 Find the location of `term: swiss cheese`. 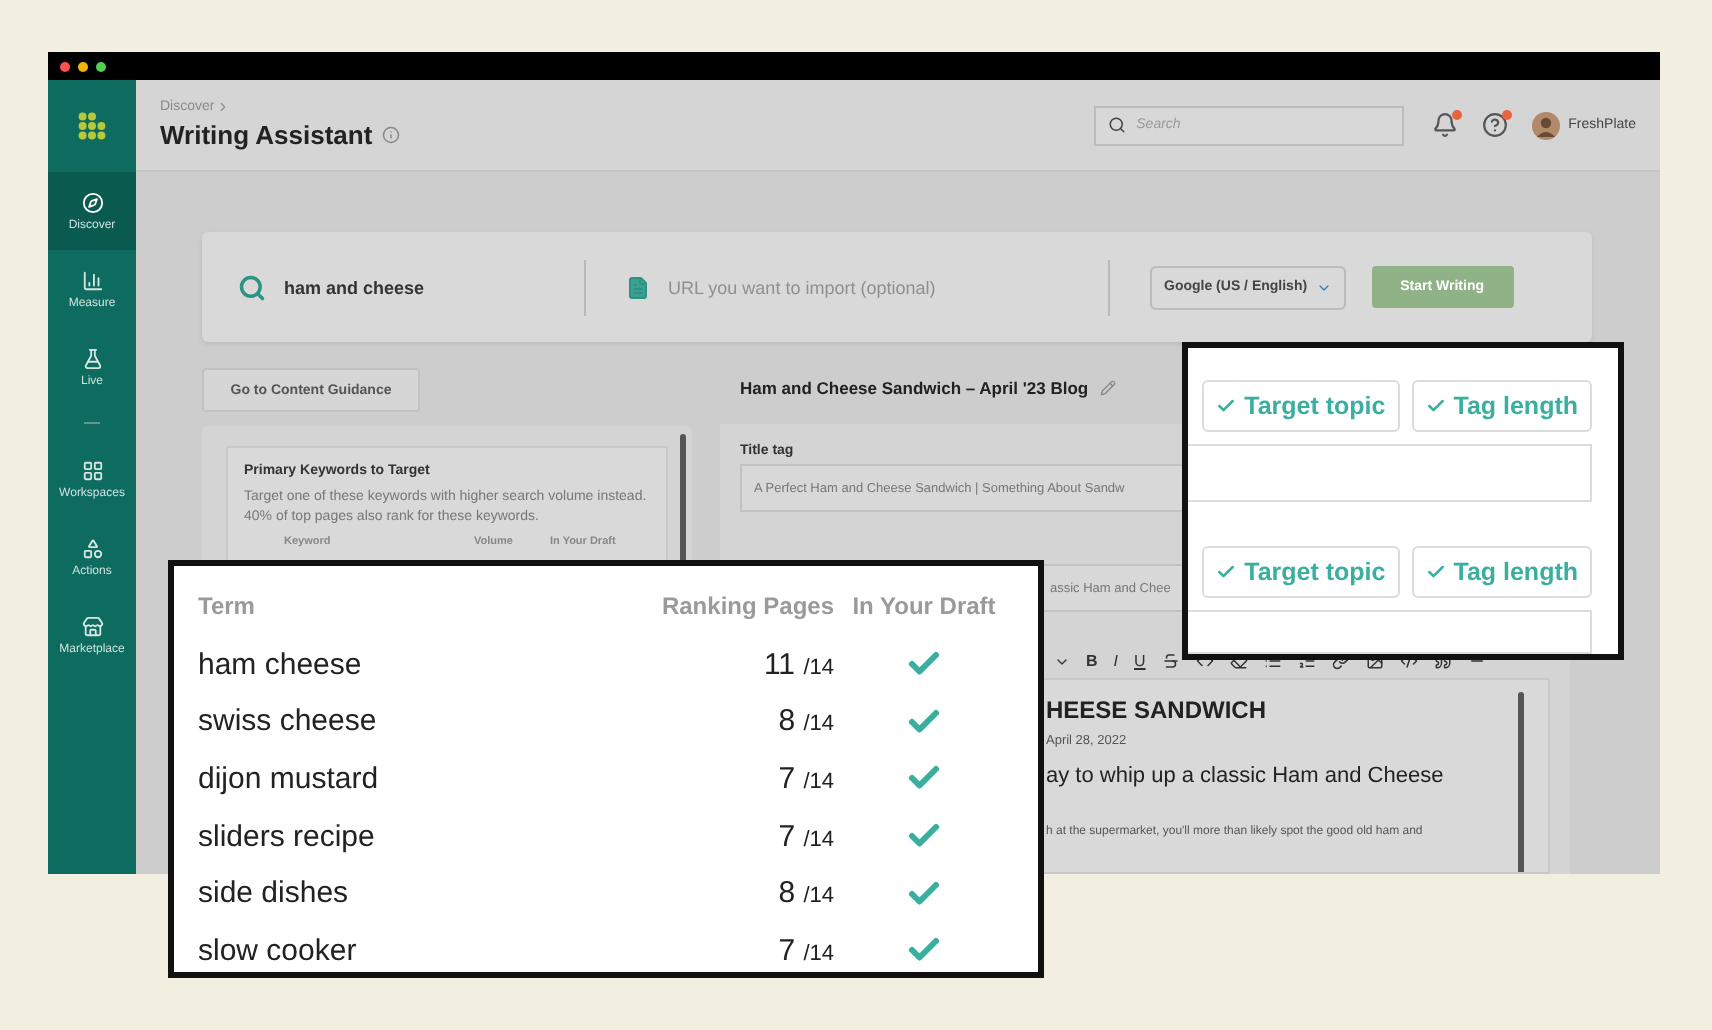

term: swiss cheese is located at coordinates (288, 721).